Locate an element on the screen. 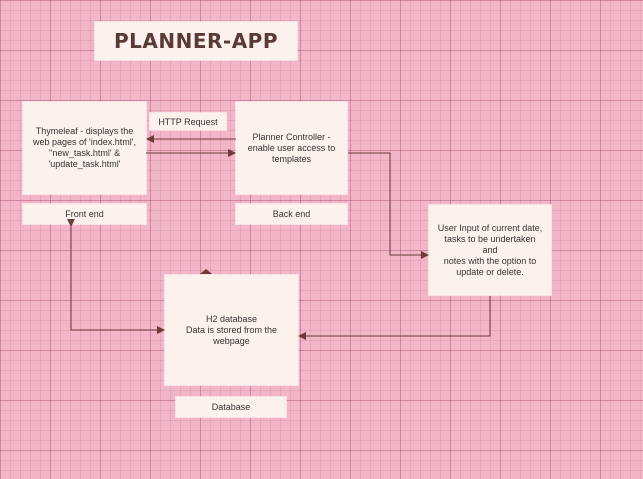 The image size is (643, 479). connector-back-to-user is located at coordinates (388, 205).